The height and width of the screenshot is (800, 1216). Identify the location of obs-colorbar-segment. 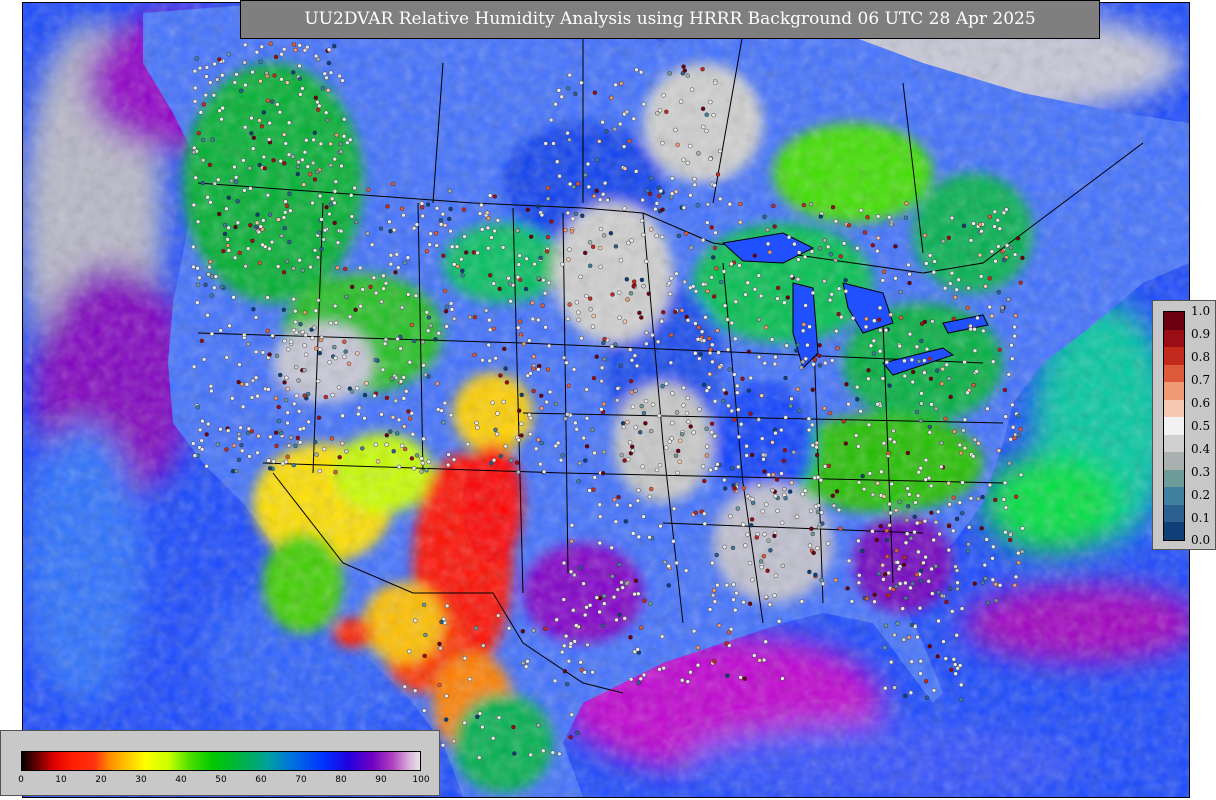
(1174, 373).